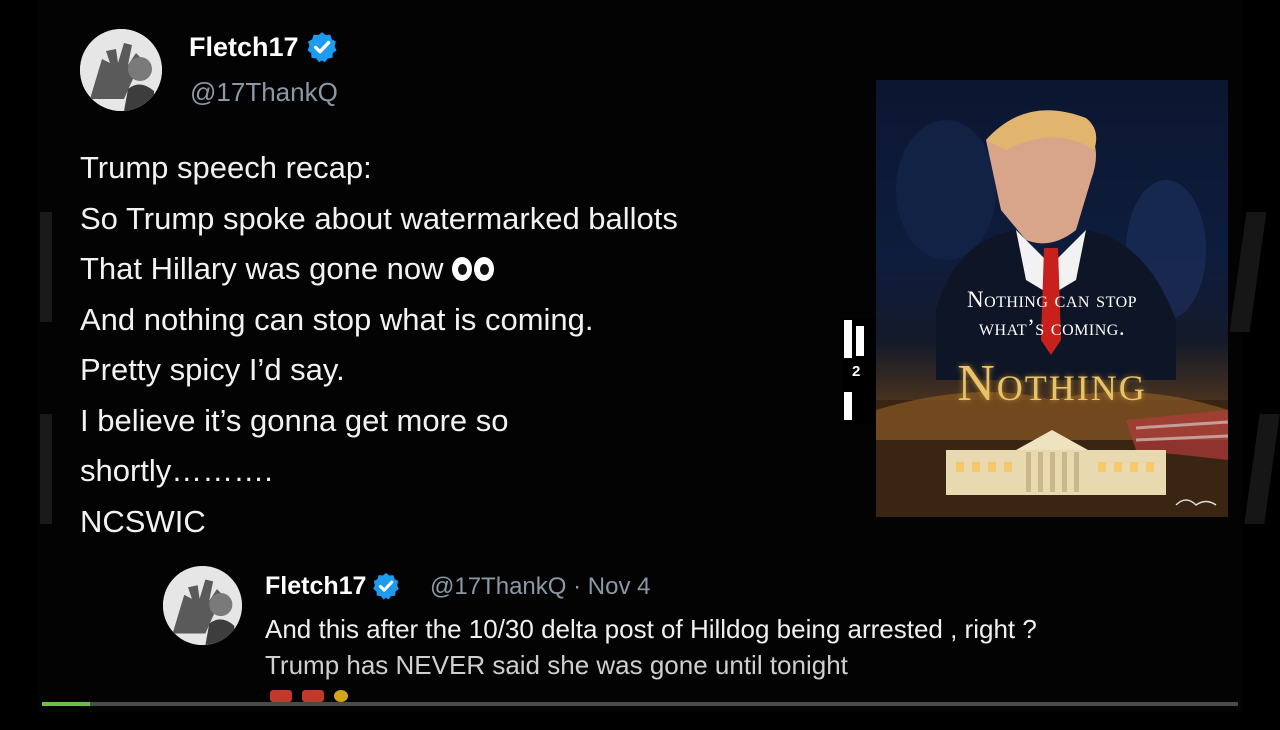  I want to click on reply-date: Nov 4, so click(619, 586).